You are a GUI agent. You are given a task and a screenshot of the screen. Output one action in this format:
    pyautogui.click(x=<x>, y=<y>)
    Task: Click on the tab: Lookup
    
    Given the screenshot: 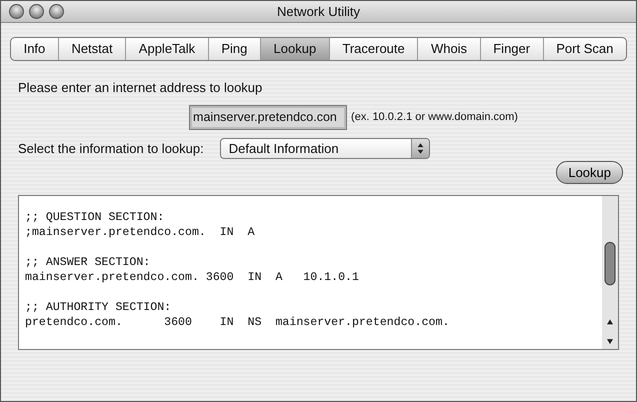 What is the action you would take?
    pyautogui.click(x=295, y=49)
    